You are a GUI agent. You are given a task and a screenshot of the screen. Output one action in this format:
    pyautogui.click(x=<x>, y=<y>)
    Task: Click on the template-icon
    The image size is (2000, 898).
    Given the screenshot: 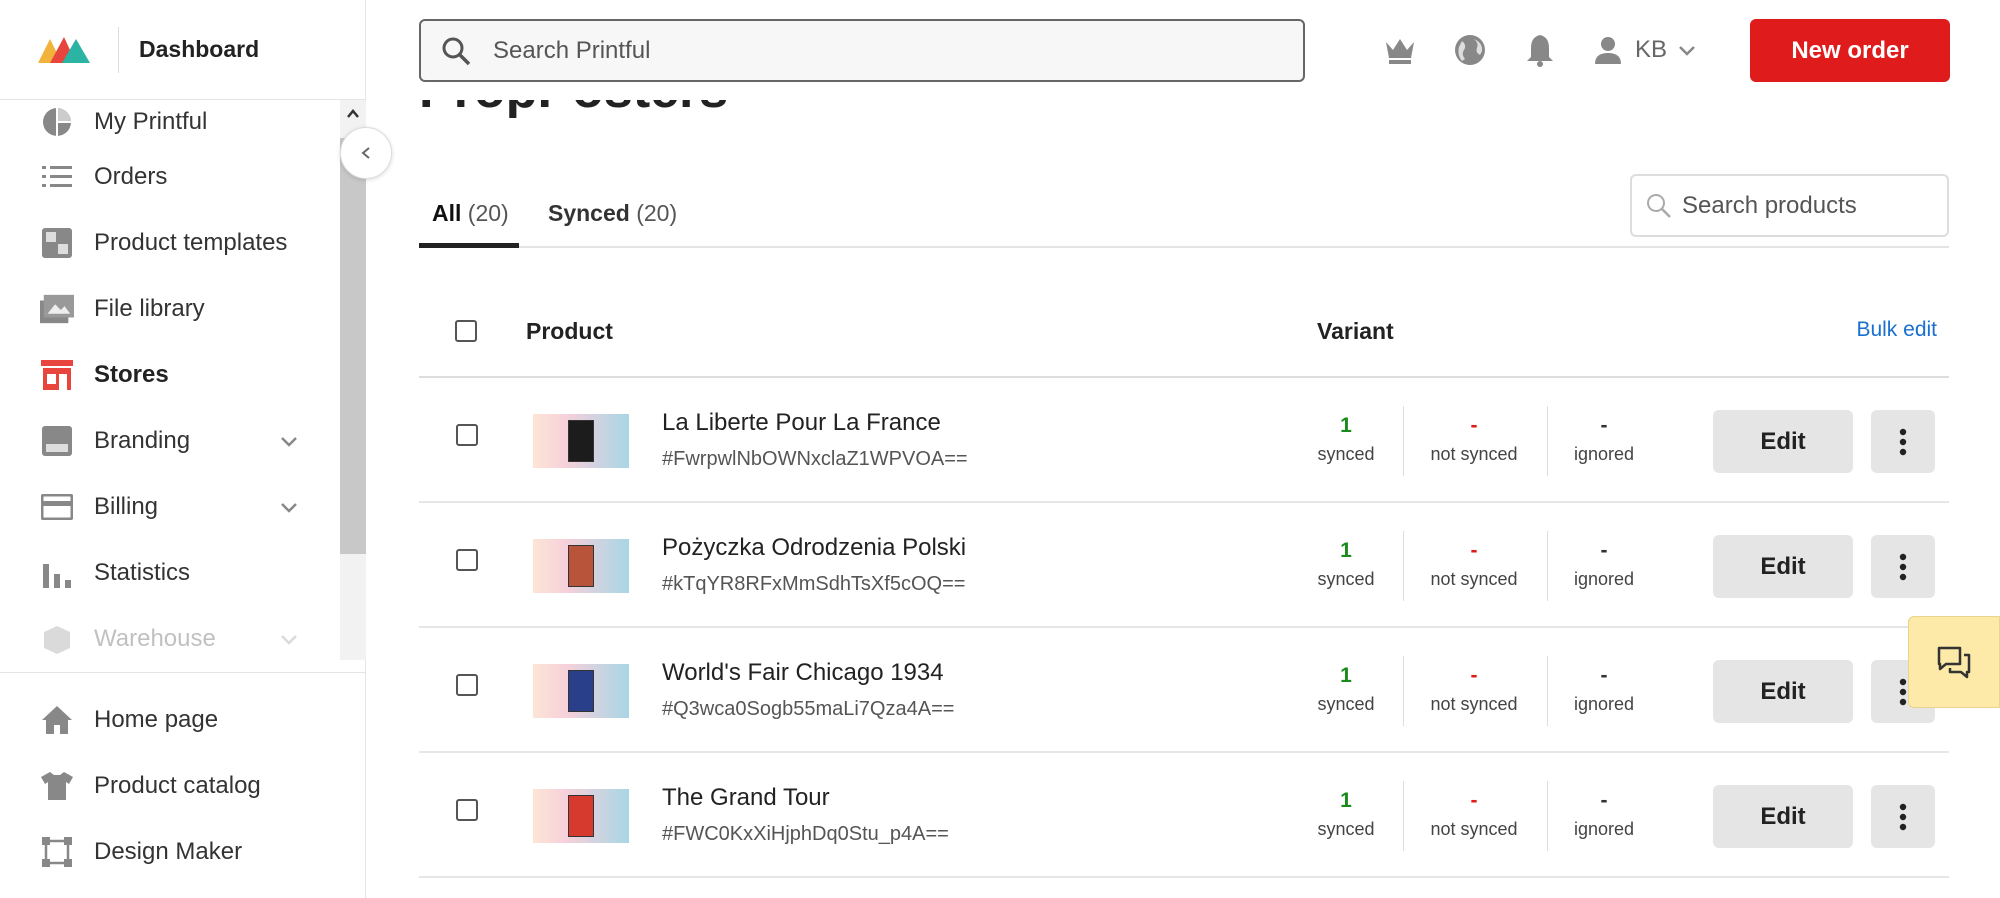 What is the action you would take?
    pyautogui.click(x=57, y=243)
    